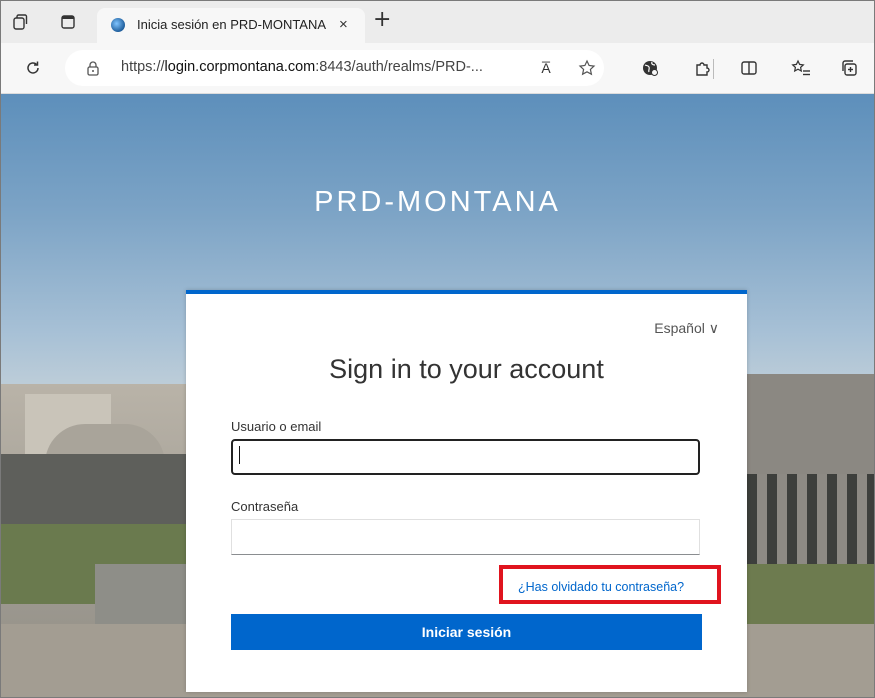 The image size is (875, 698). I want to click on toolbar-separator, so click(713, 69).